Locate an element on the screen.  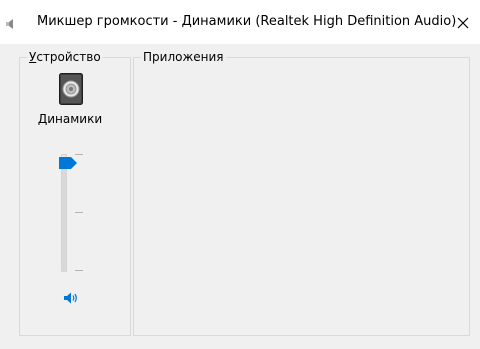
device-group-label: Устройство is located at coordinates (65, 57).